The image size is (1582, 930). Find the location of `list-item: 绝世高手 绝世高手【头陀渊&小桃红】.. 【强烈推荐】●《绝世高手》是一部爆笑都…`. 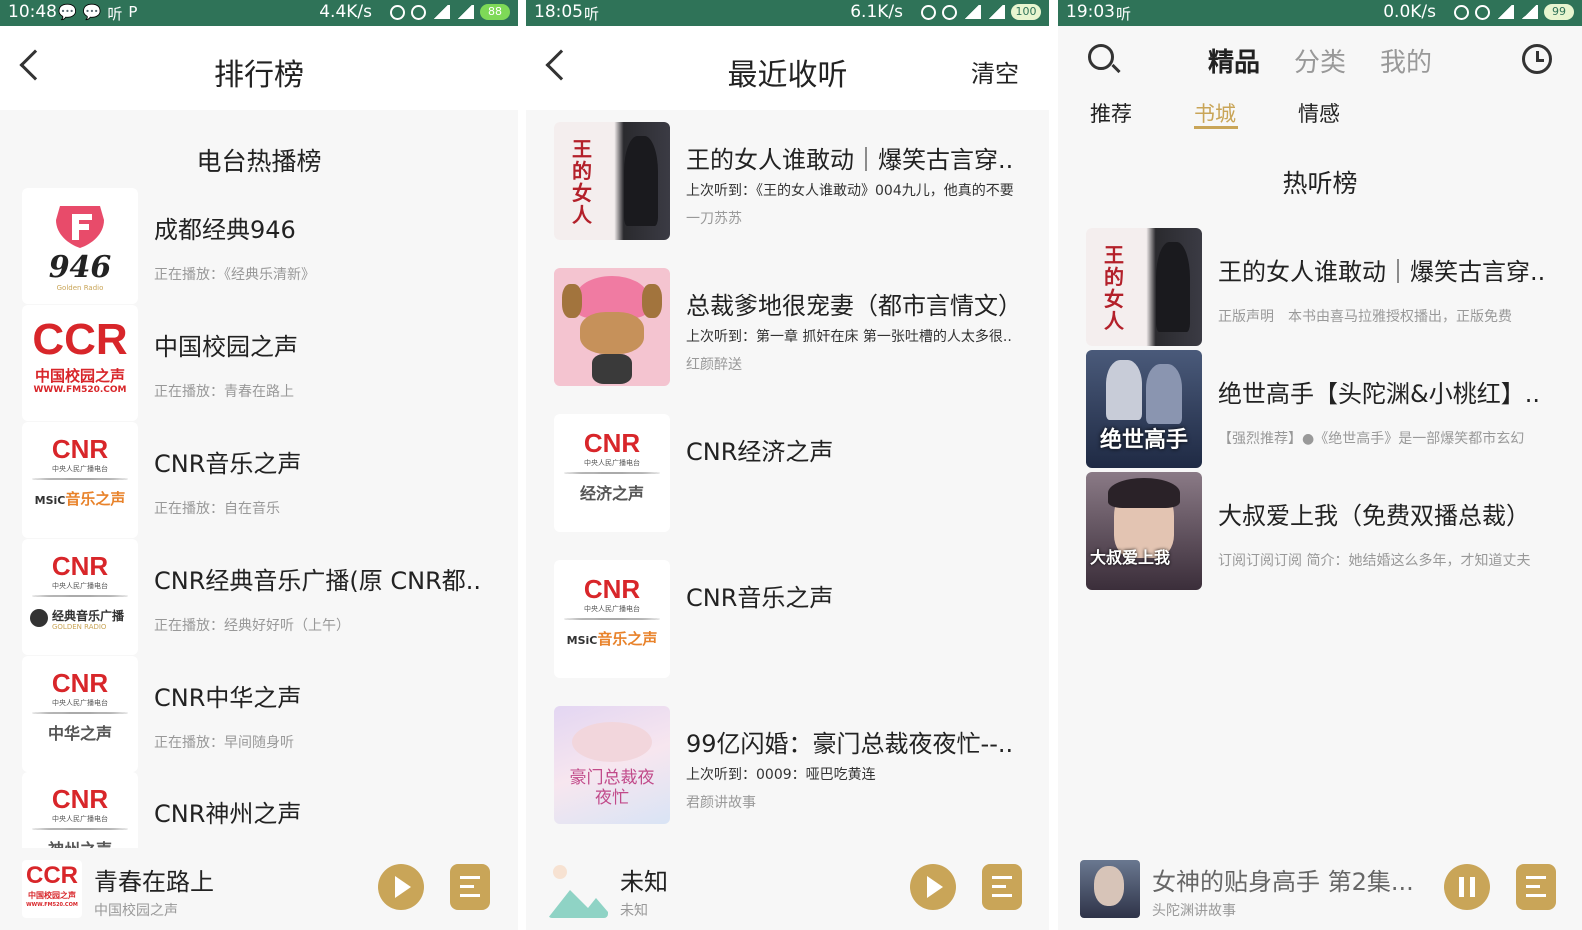

list-item: 绝世高手 绝世高手【头陀渊&小桃红】.. 【强烈推荐】●《绝世高手》是一部爆笑都… is located at coordinates (1334, 409).